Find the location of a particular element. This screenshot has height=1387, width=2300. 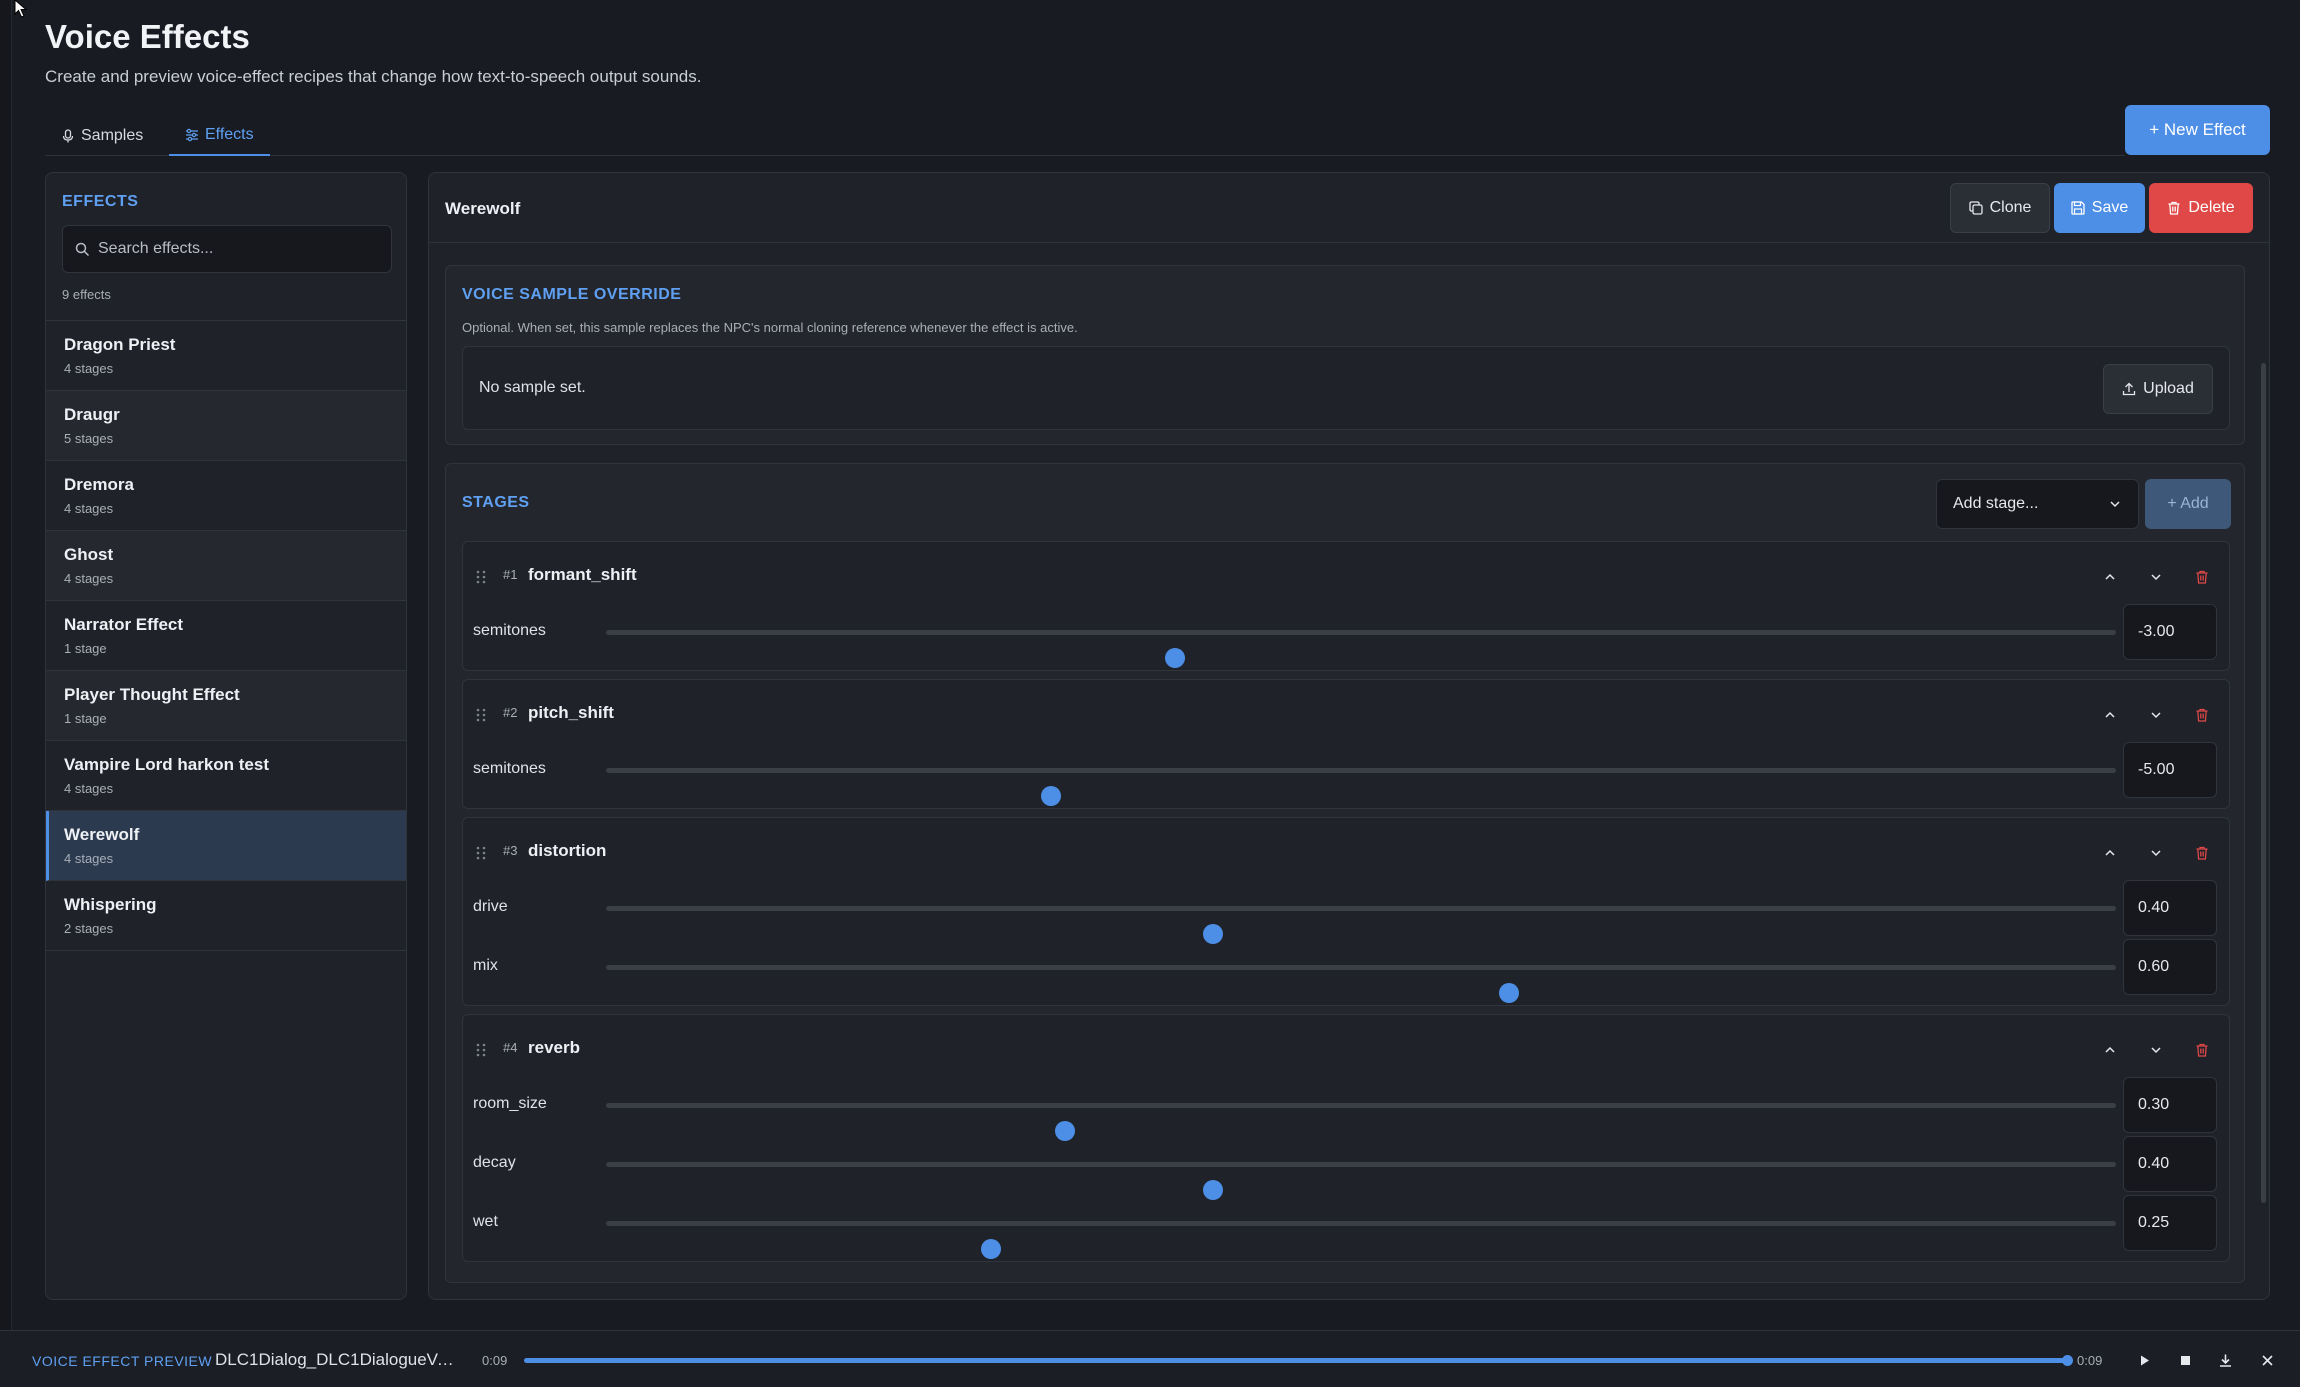

stage-name: reverb is located at coordinates (554, 1047).